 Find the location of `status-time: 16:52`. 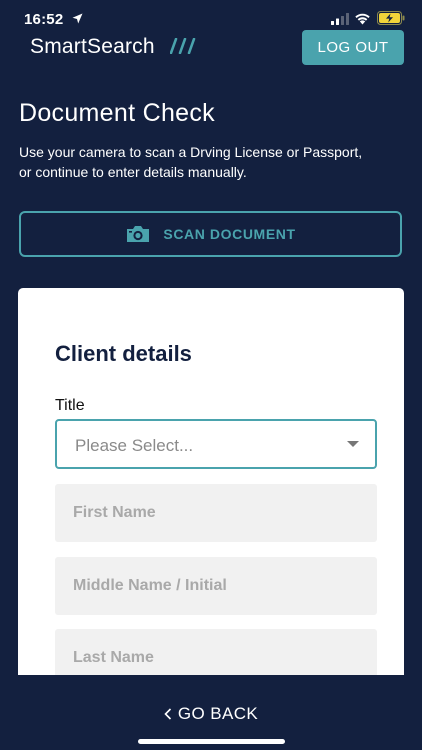

status-time: 16:52 is located at coordinates (44, 19).